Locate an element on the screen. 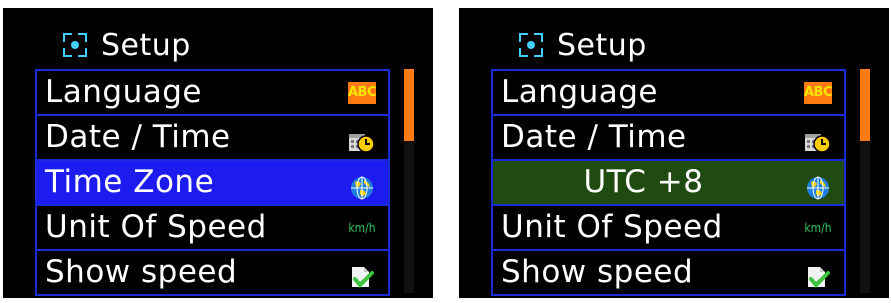  time-zone-value-editor: UTC +8 is located at coordinates (668, 183).